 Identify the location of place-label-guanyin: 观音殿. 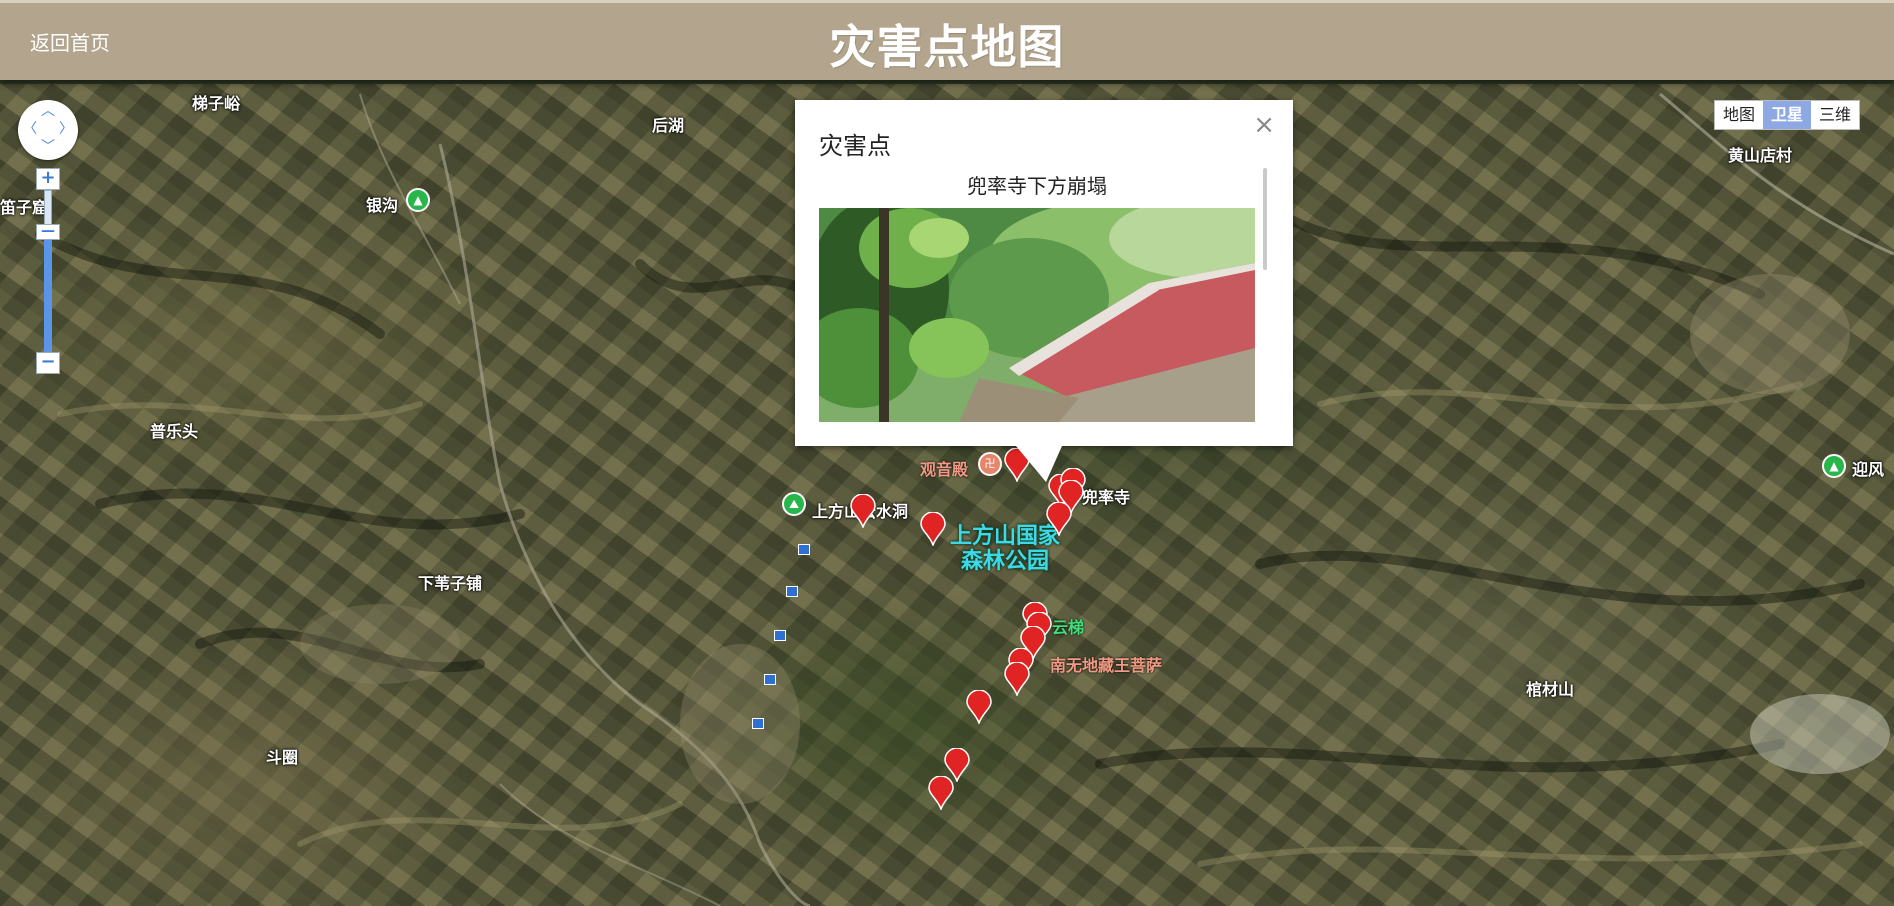
(944, 469).